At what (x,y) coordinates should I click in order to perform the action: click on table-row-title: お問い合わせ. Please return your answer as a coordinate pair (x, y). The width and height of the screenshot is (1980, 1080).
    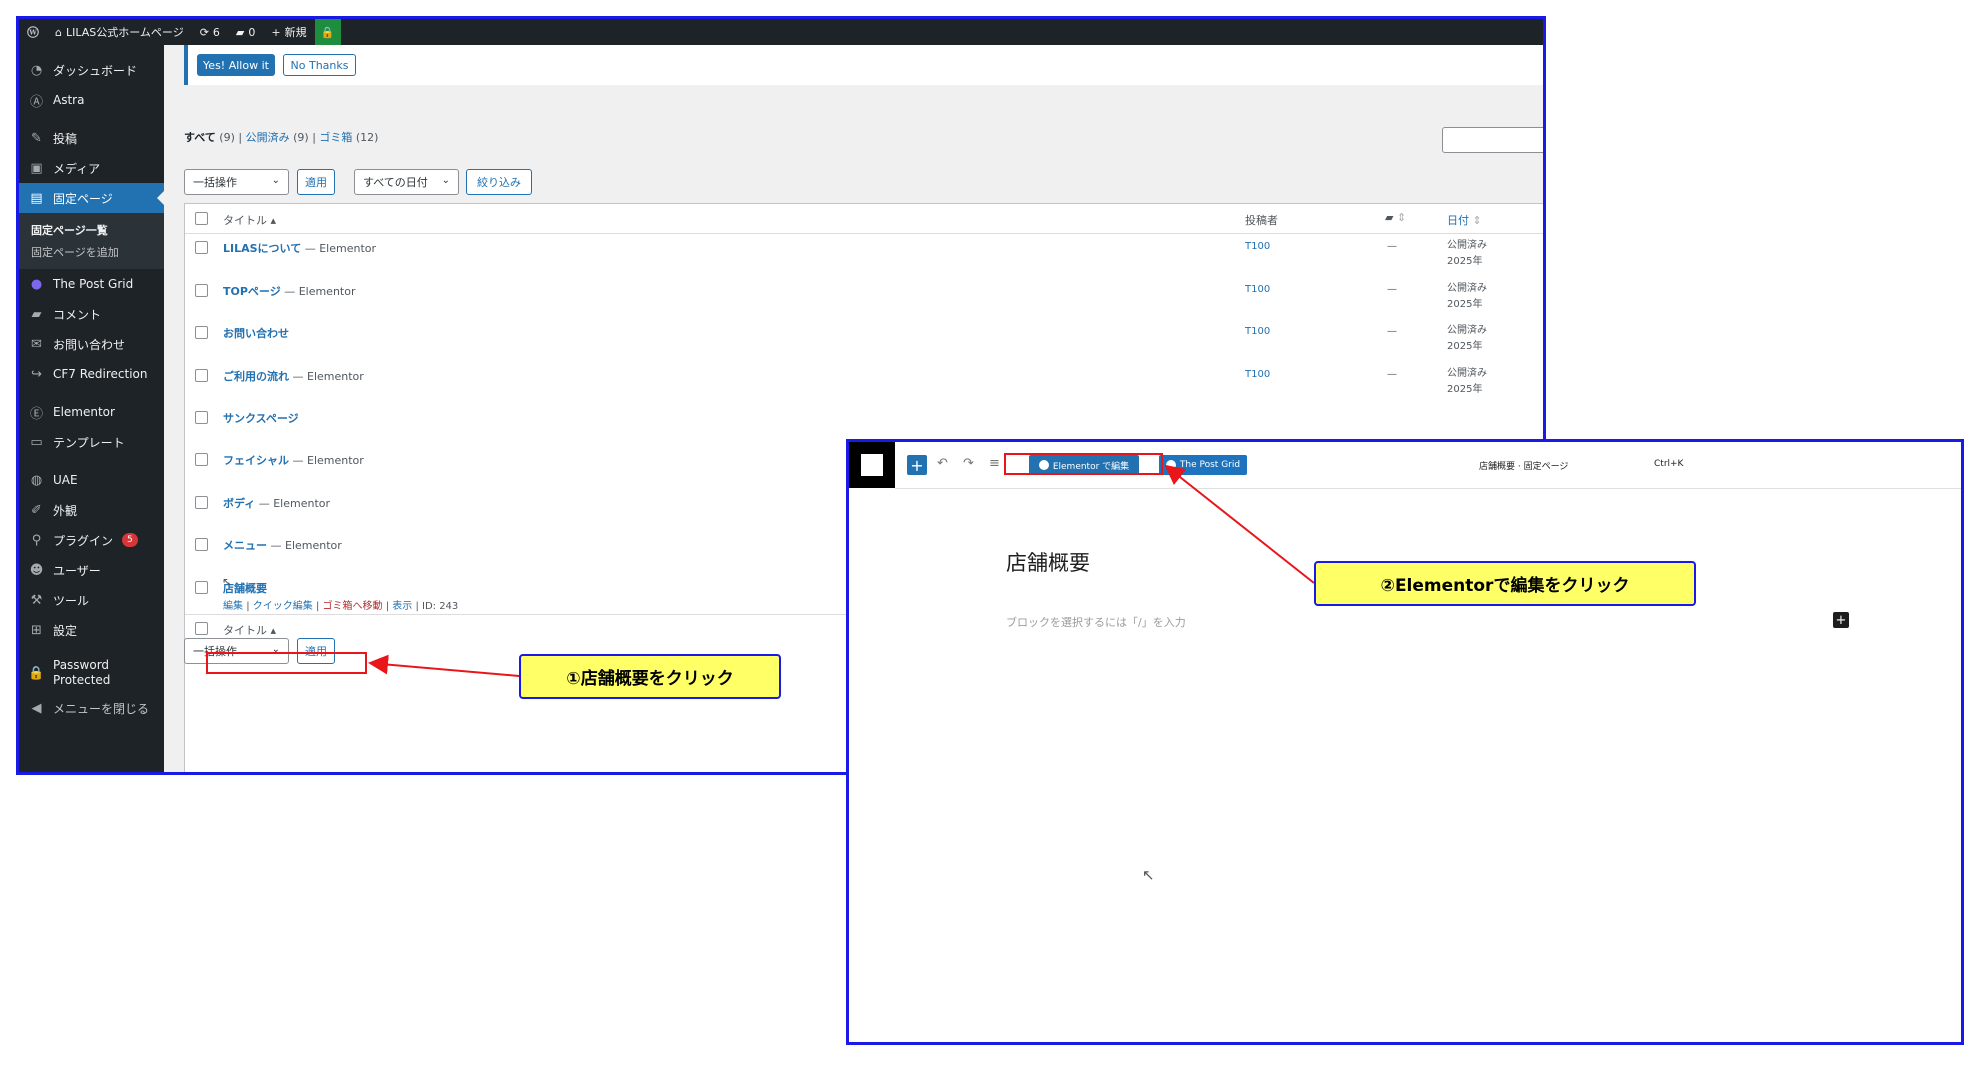
    Looking at the image, I should click on (256, 333).